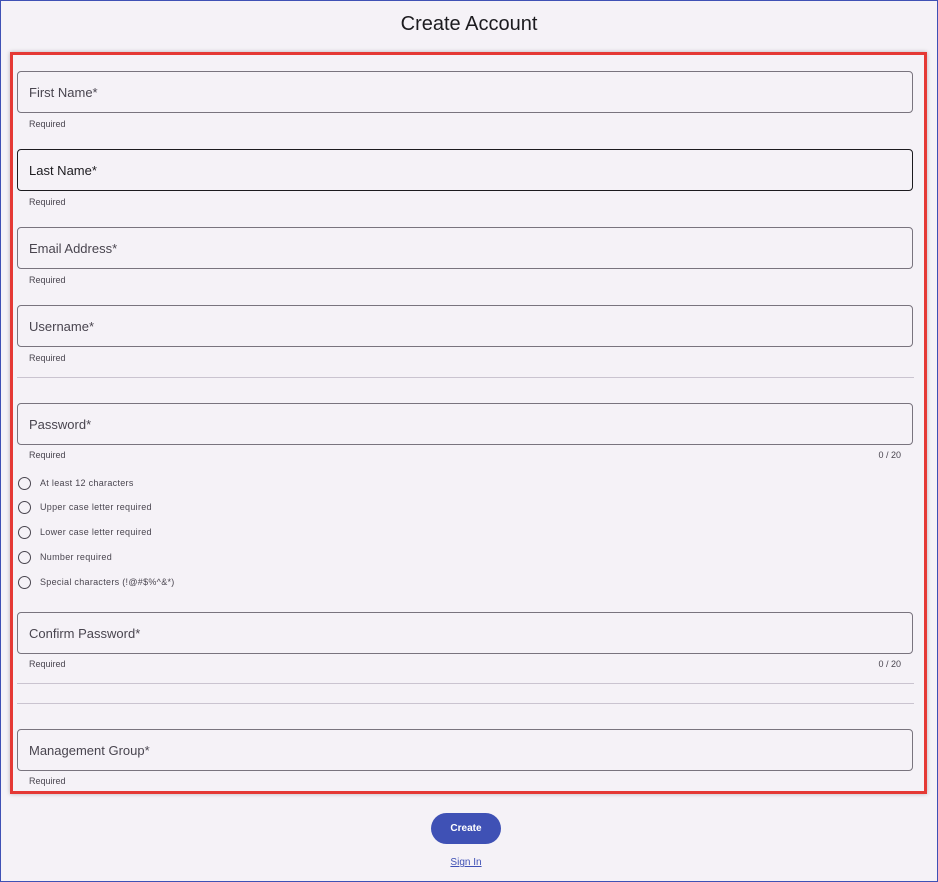 Image resolution: width=938 pixels, height=882 pixels. What do you see at coordinates (96, 532) in the screenshot?
I see `rule-text: Lower case letter required` at bounding box center [96, 532].